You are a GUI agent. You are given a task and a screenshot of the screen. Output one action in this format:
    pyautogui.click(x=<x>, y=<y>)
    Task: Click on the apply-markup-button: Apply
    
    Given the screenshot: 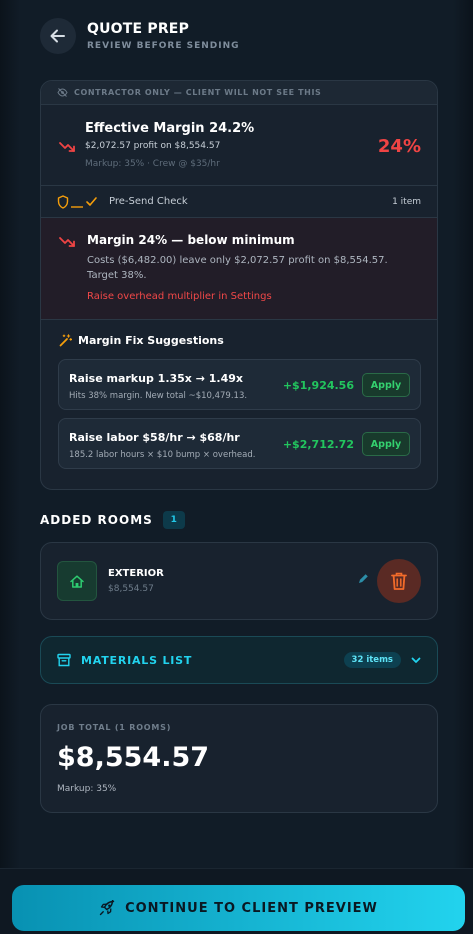 What is the action you would take?
    pyautogui.click(x=386, y=385)
    